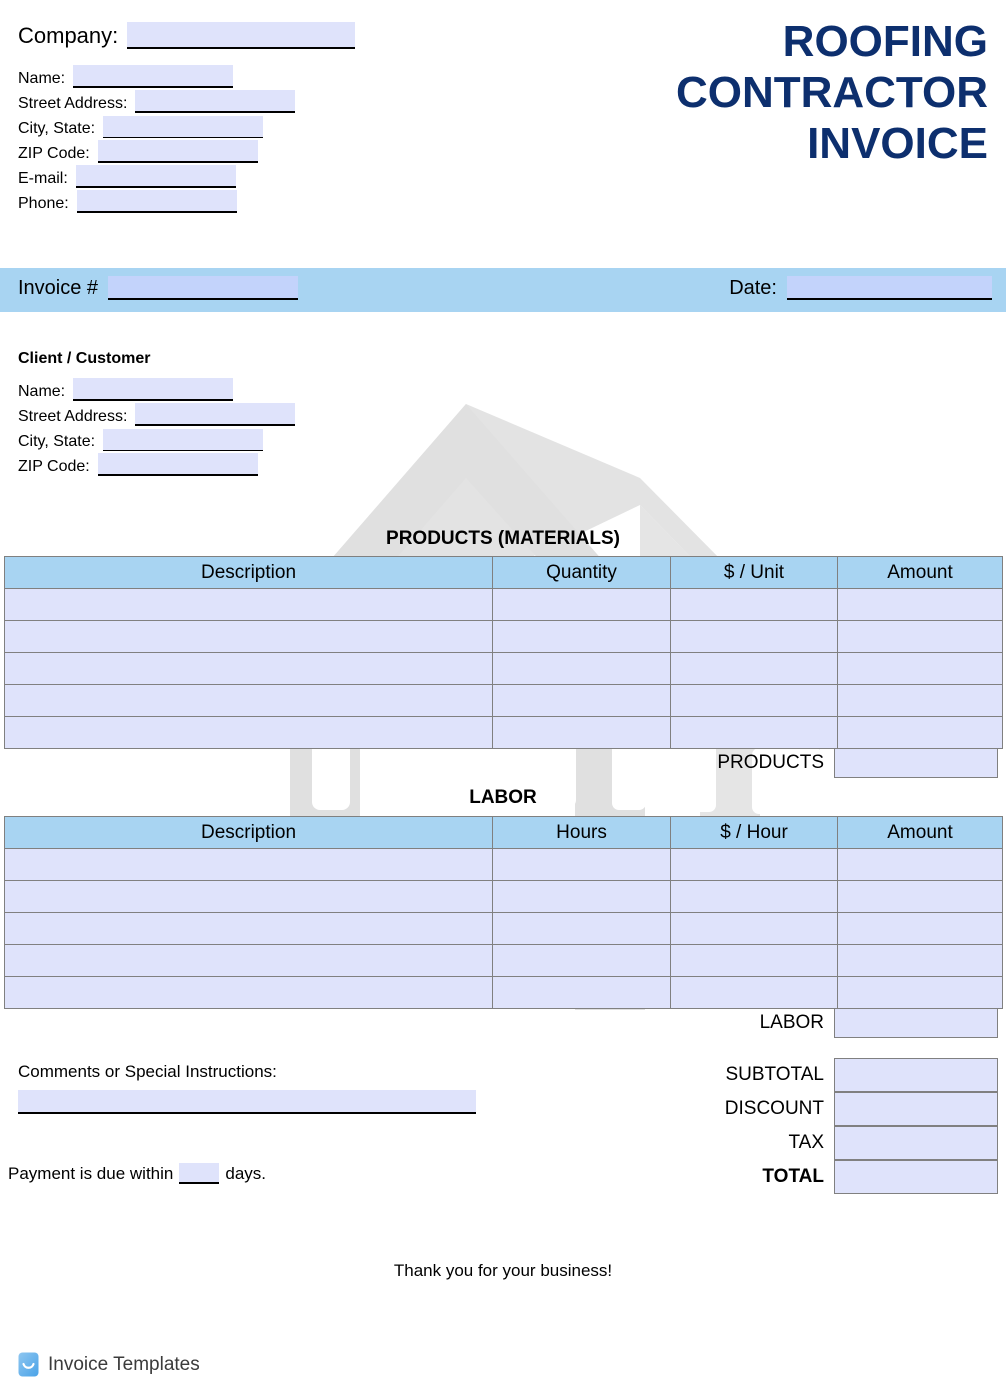  Describe the element at coordinates (503, 797) in the screenshot. I see `labor-section-title: LABOR` at that location.